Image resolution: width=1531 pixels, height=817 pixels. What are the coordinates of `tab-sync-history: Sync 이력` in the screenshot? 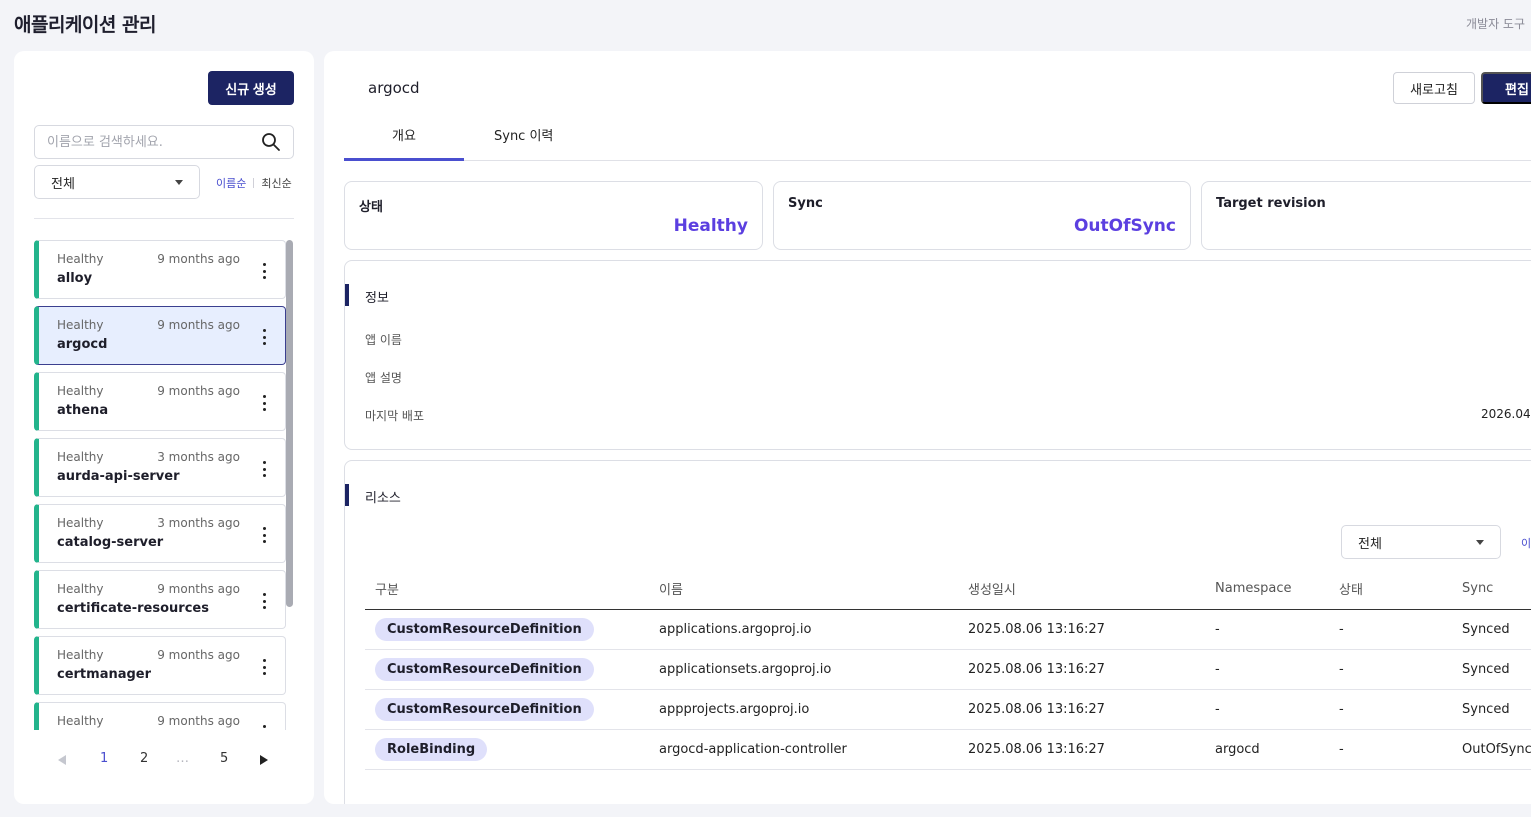 It's located at (523, 134).